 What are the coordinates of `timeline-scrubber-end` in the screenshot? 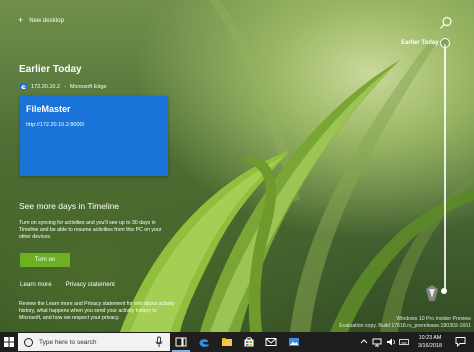 It's located at (444, 291).